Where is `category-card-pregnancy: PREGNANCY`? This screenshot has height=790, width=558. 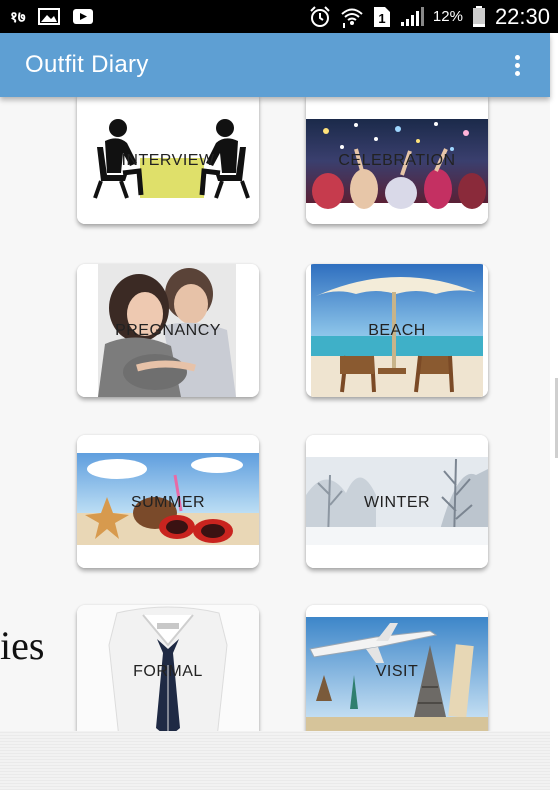
category-card-pregnancy: PREGNANCY is located at coordinates (168, 330).